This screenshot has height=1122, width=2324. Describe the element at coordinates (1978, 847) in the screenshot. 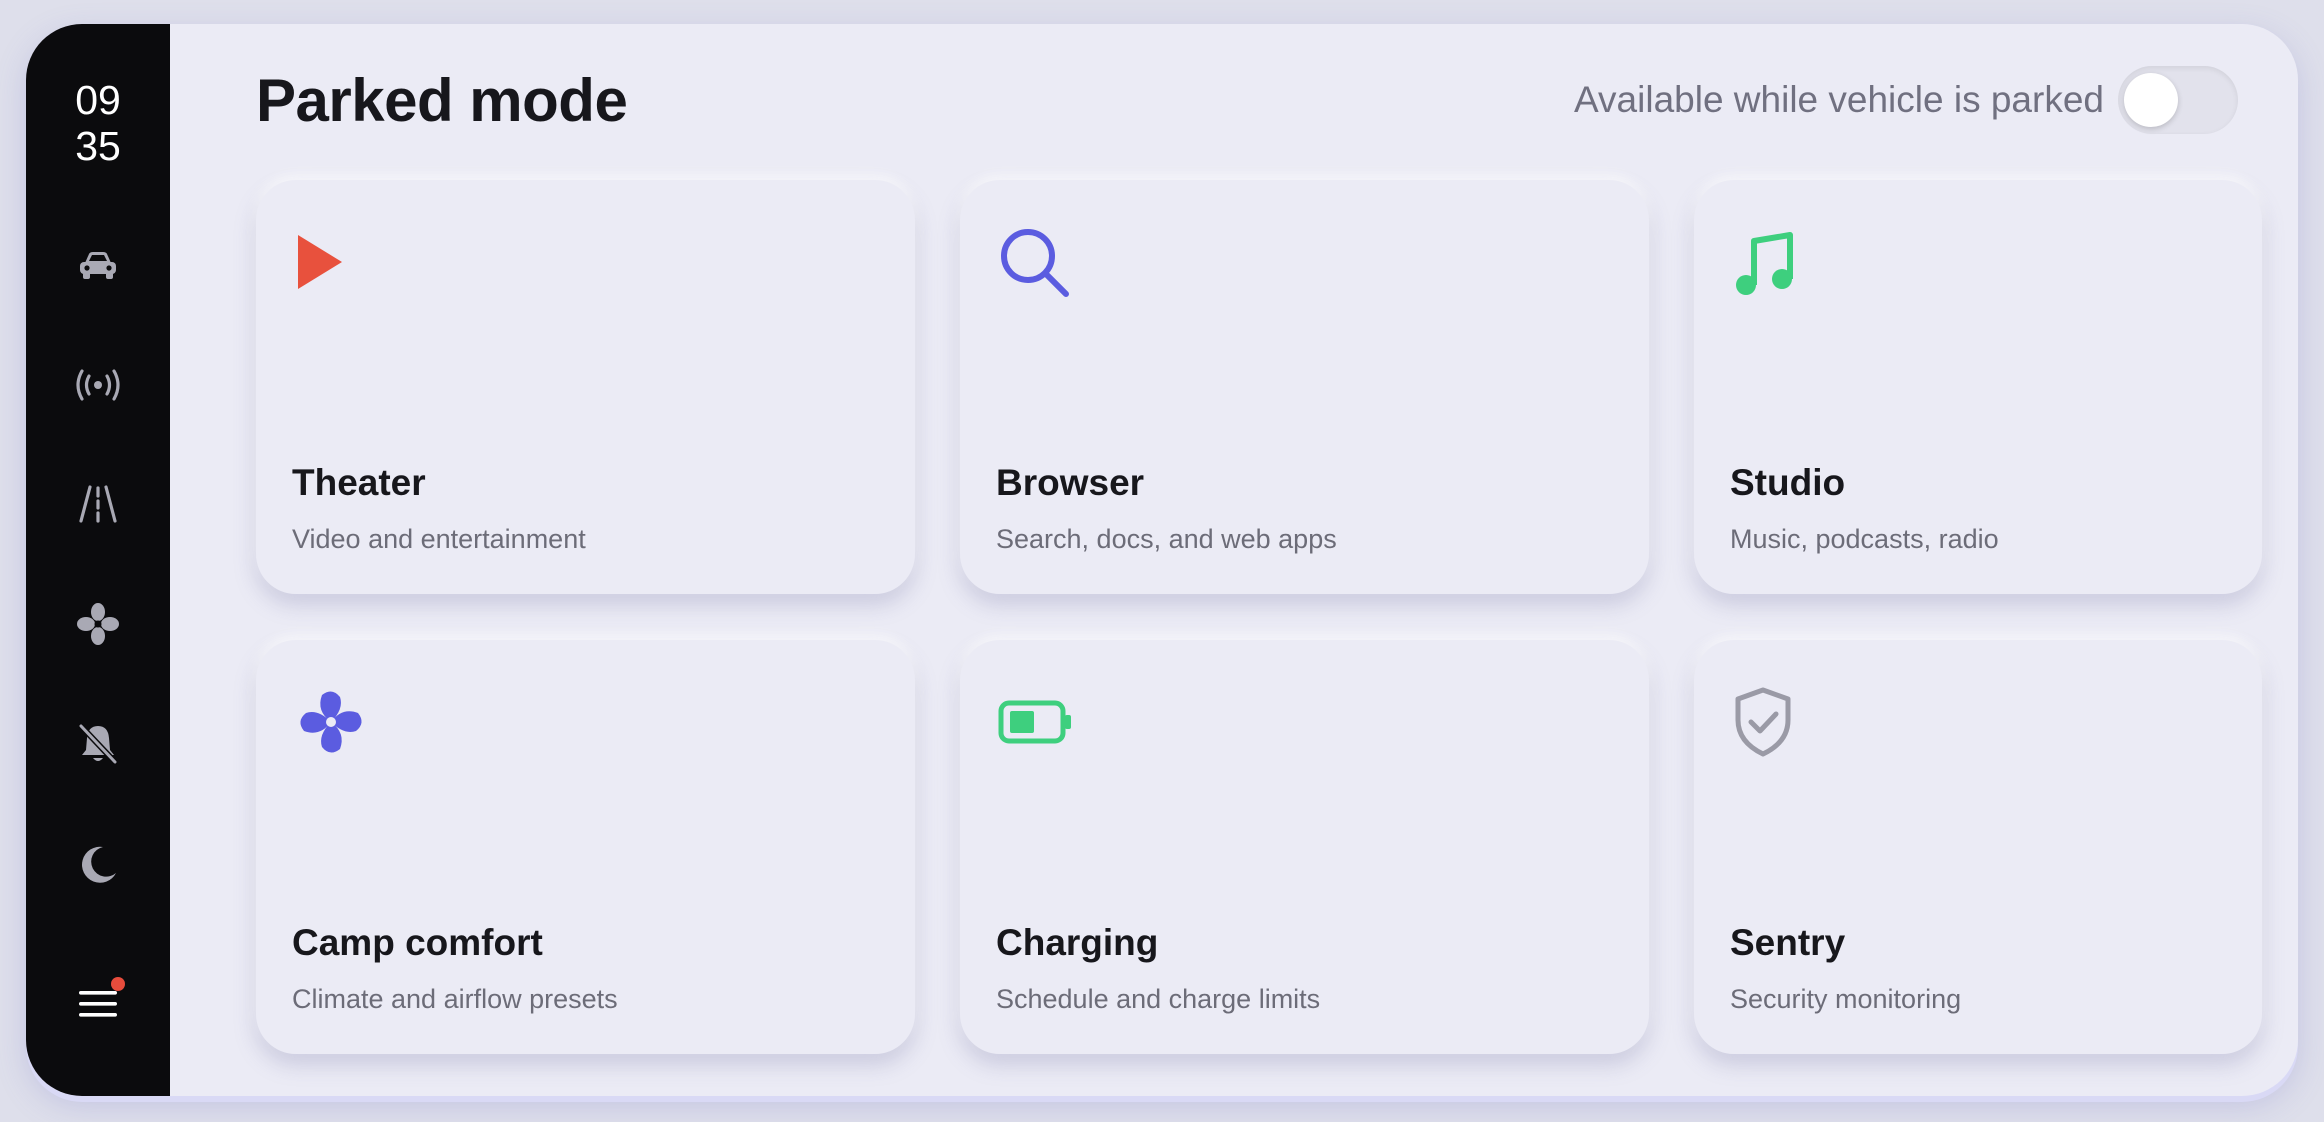

I see `card-sentry: Sentry Security monitoring` at that location.